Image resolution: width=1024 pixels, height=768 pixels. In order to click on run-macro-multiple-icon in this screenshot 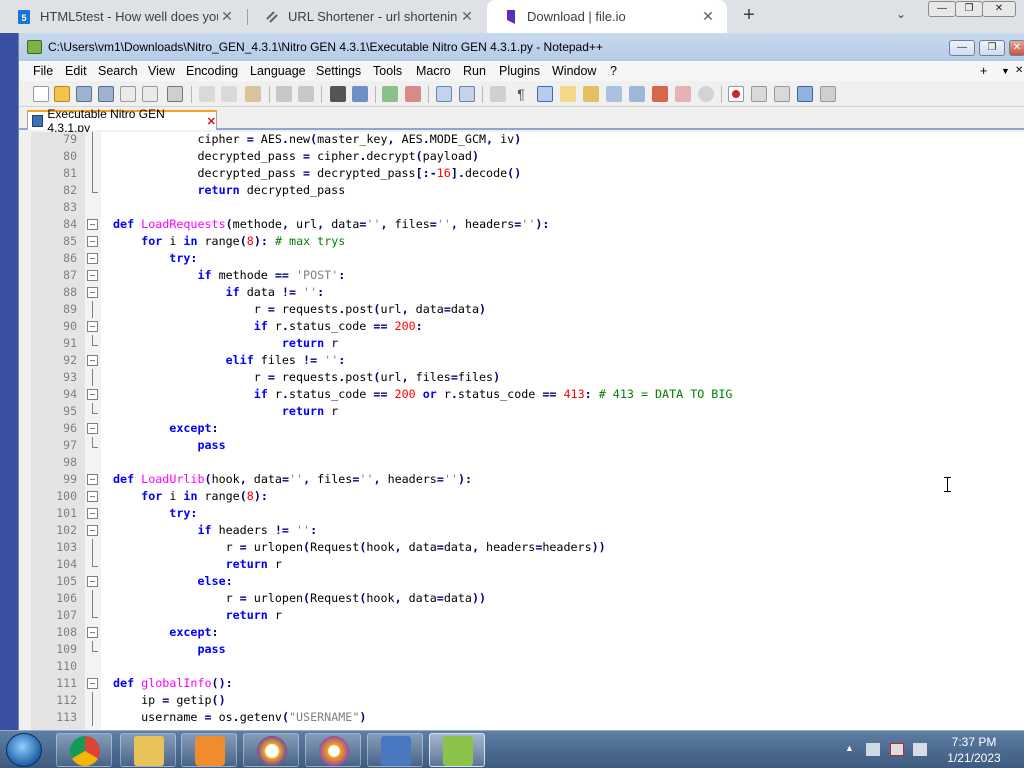, I will do `click(805, 94)`.